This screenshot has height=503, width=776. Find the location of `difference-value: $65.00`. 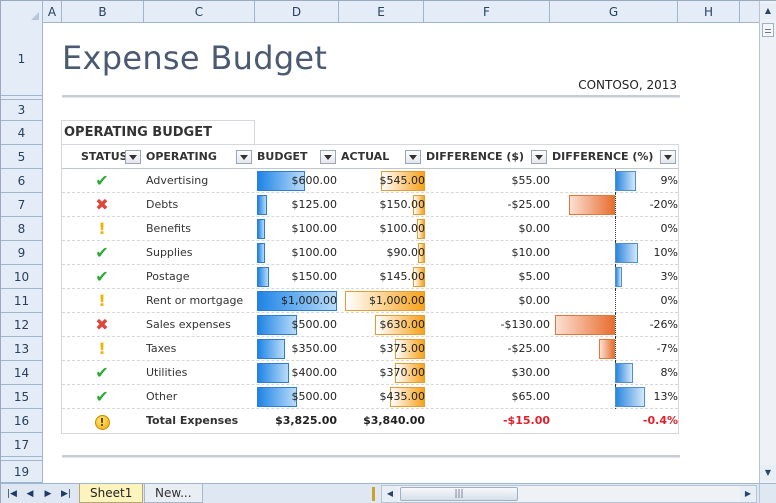

difference-value: $65.00 is located at coordinates (488, 397).